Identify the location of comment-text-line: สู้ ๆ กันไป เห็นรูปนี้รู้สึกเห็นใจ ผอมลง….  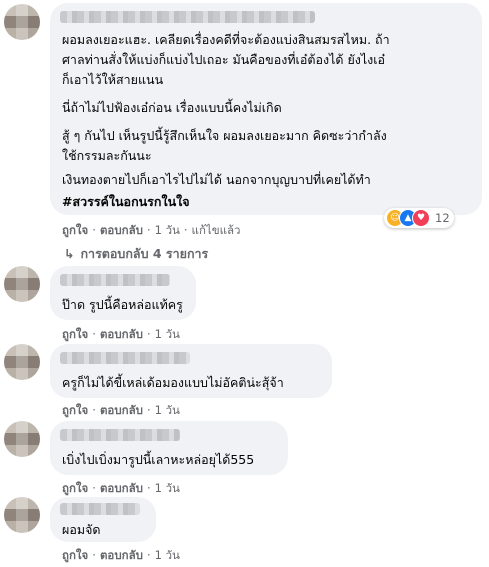
(224, 135).